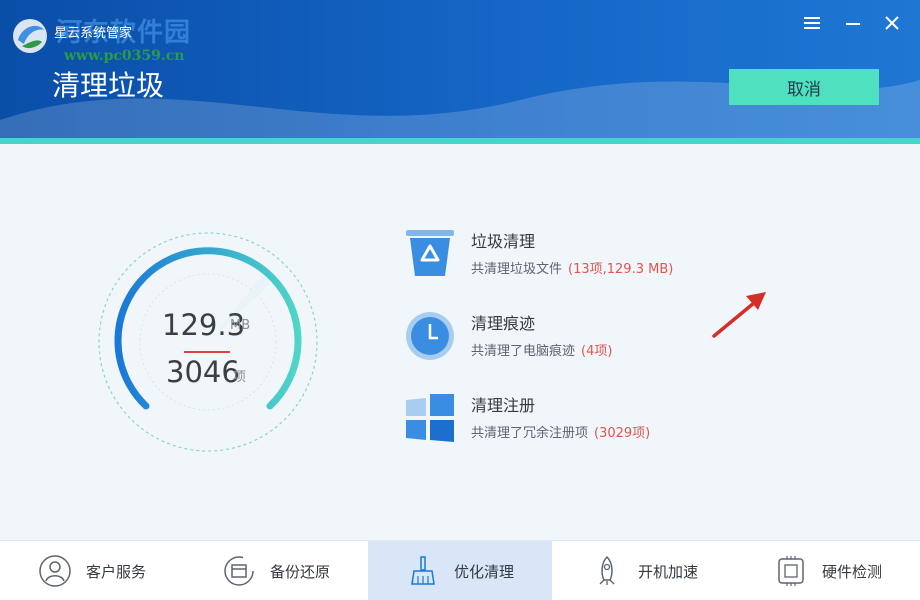 The width and height of the screenshot is (920, 600). I want to click on minimize-icon, so click(853, 24).